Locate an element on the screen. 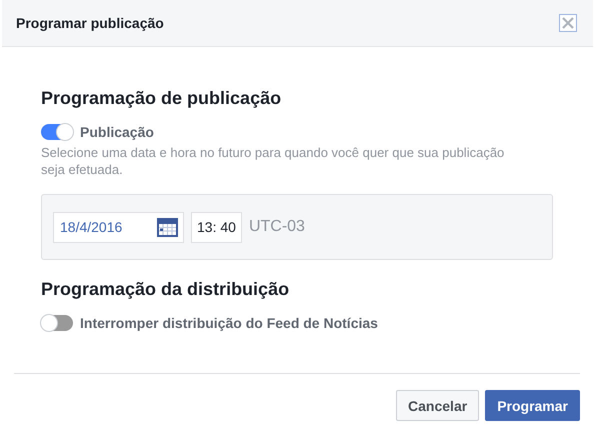  description-text: Selecione uma data e hora no futuro para quando você quer que sua publicação seja efetuada. is located at coordinates (273, 161).